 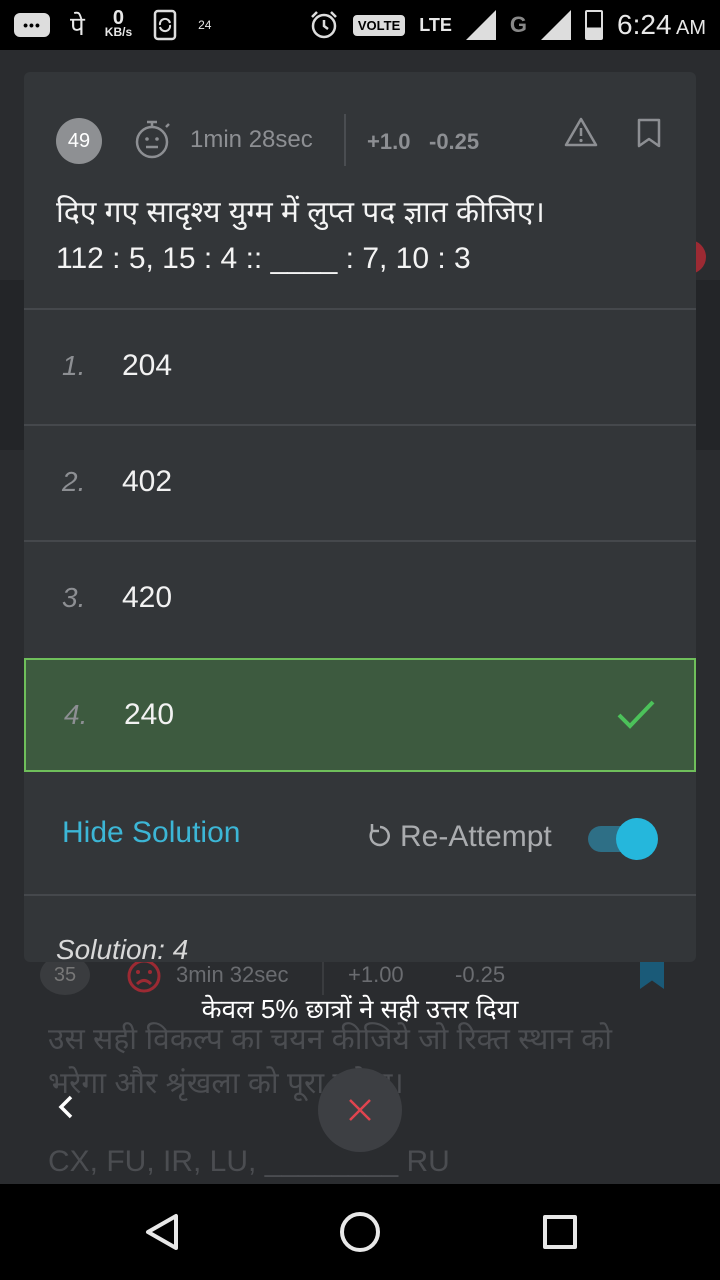 What do you see at coordinates (118, 18) in the screenshot?
I see `network-speed-value: 0` at bounding box center [118, 18].